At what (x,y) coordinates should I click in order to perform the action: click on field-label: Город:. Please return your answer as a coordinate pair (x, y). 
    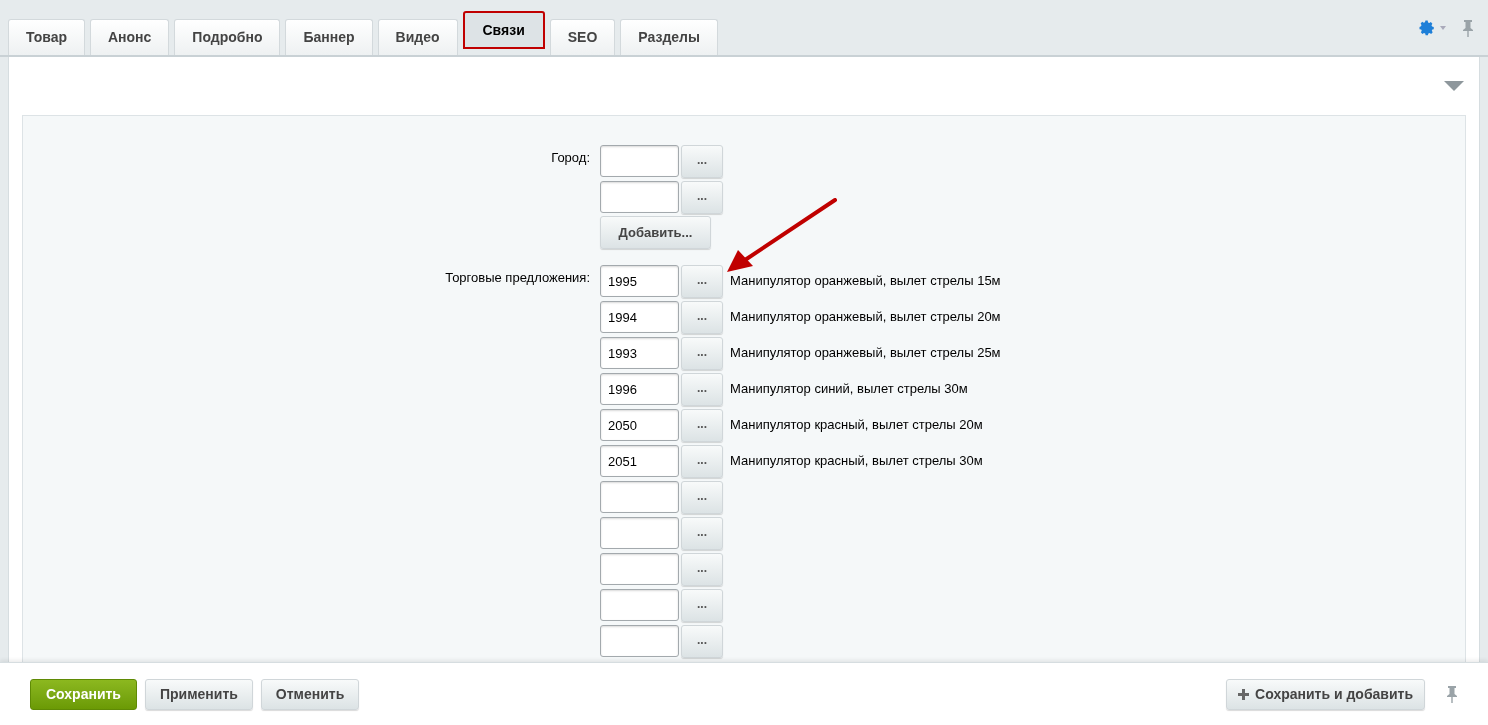
    Looking at the image, I should click on (570, 157).